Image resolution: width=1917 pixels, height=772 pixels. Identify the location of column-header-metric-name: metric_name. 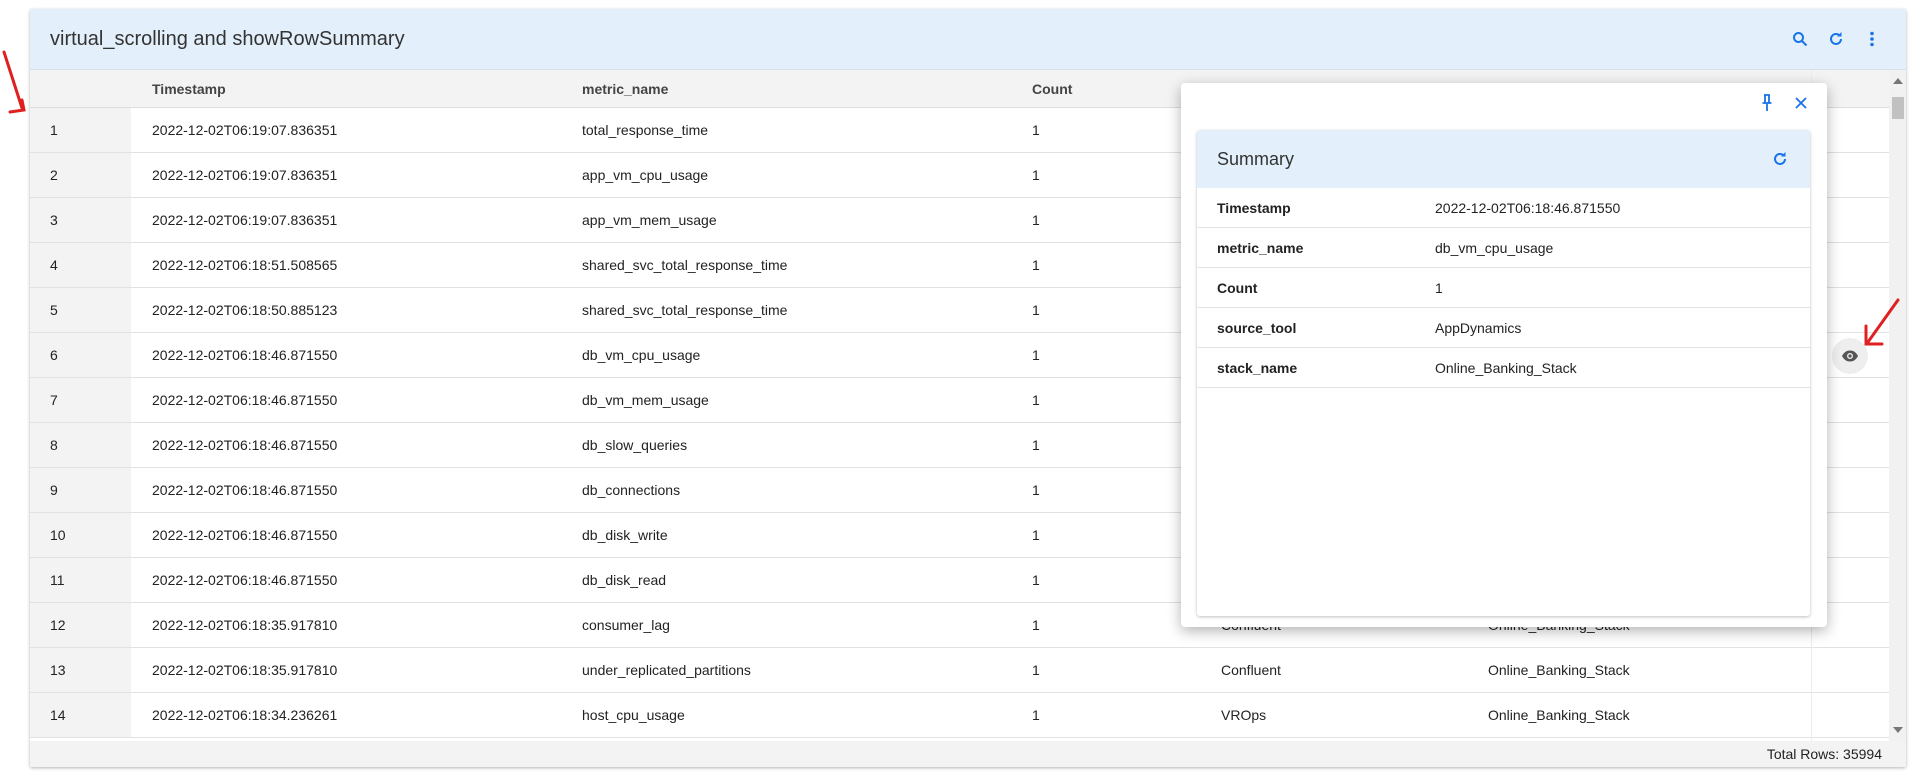
(625, 88).